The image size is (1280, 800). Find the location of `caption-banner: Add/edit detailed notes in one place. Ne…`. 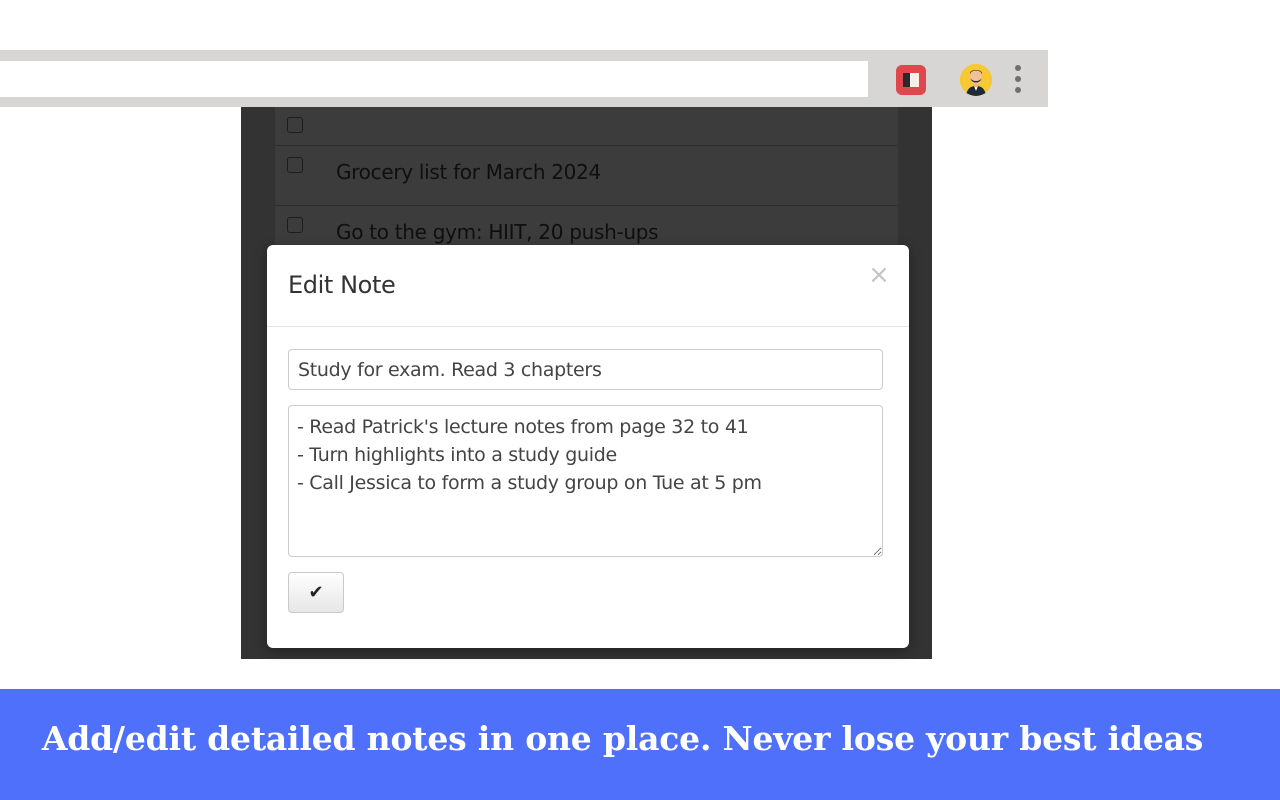

caption-banner: Add/edit detailed notes in one place. Ne… is located at coordinates (640, 744).